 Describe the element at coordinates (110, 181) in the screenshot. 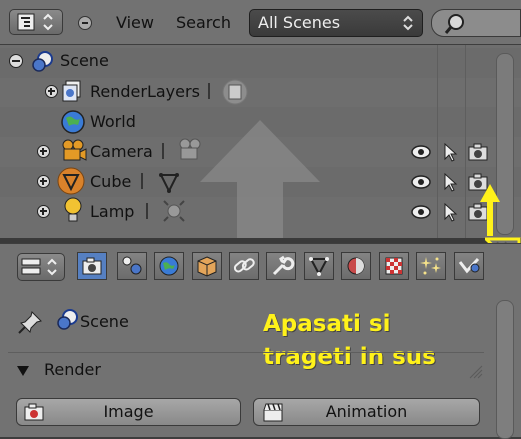

I see `tree-item-cube: Cube` at that location.